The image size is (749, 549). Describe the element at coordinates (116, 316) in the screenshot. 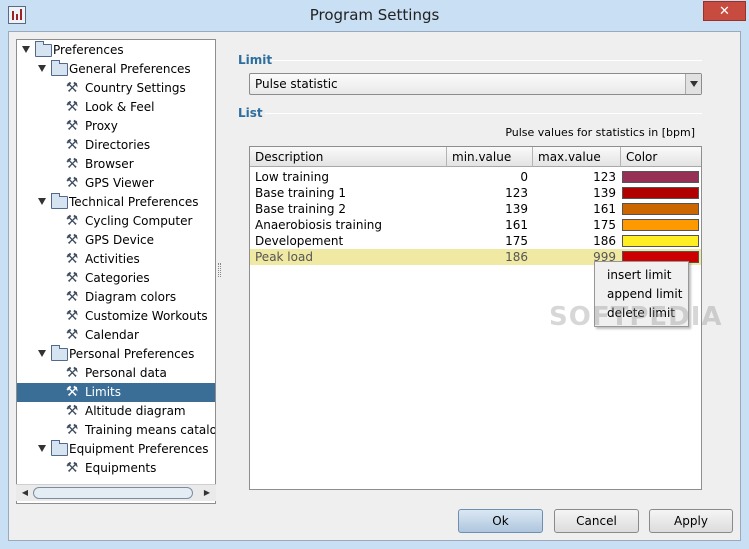

I see `tree-item-customize-workouts: ⚒ Customize Workouts` at that location.